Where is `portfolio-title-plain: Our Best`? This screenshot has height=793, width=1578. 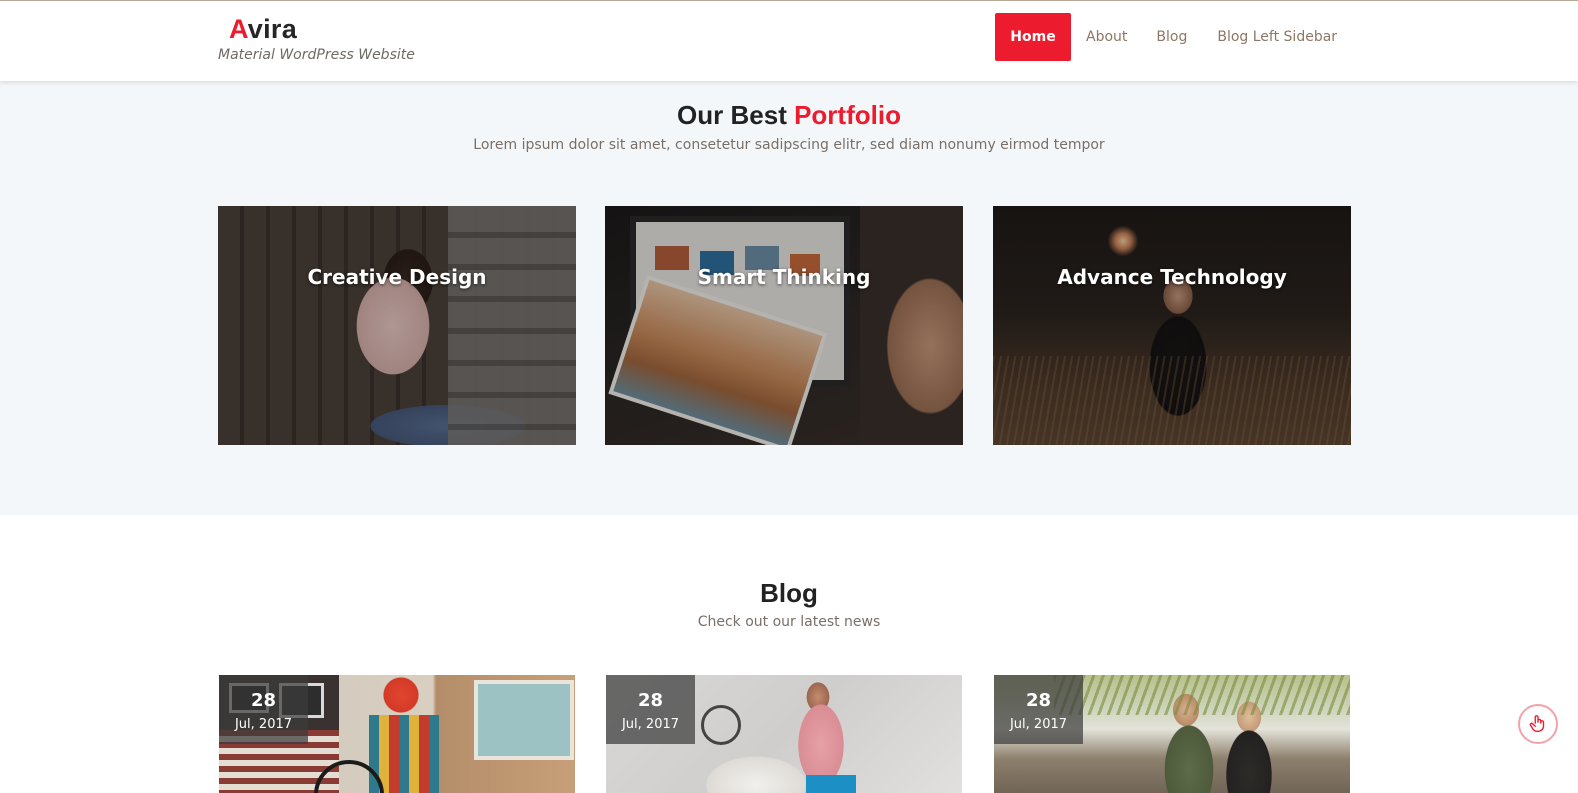
portfolio-title-plain: Our Best is located at coordinates (736, 115).